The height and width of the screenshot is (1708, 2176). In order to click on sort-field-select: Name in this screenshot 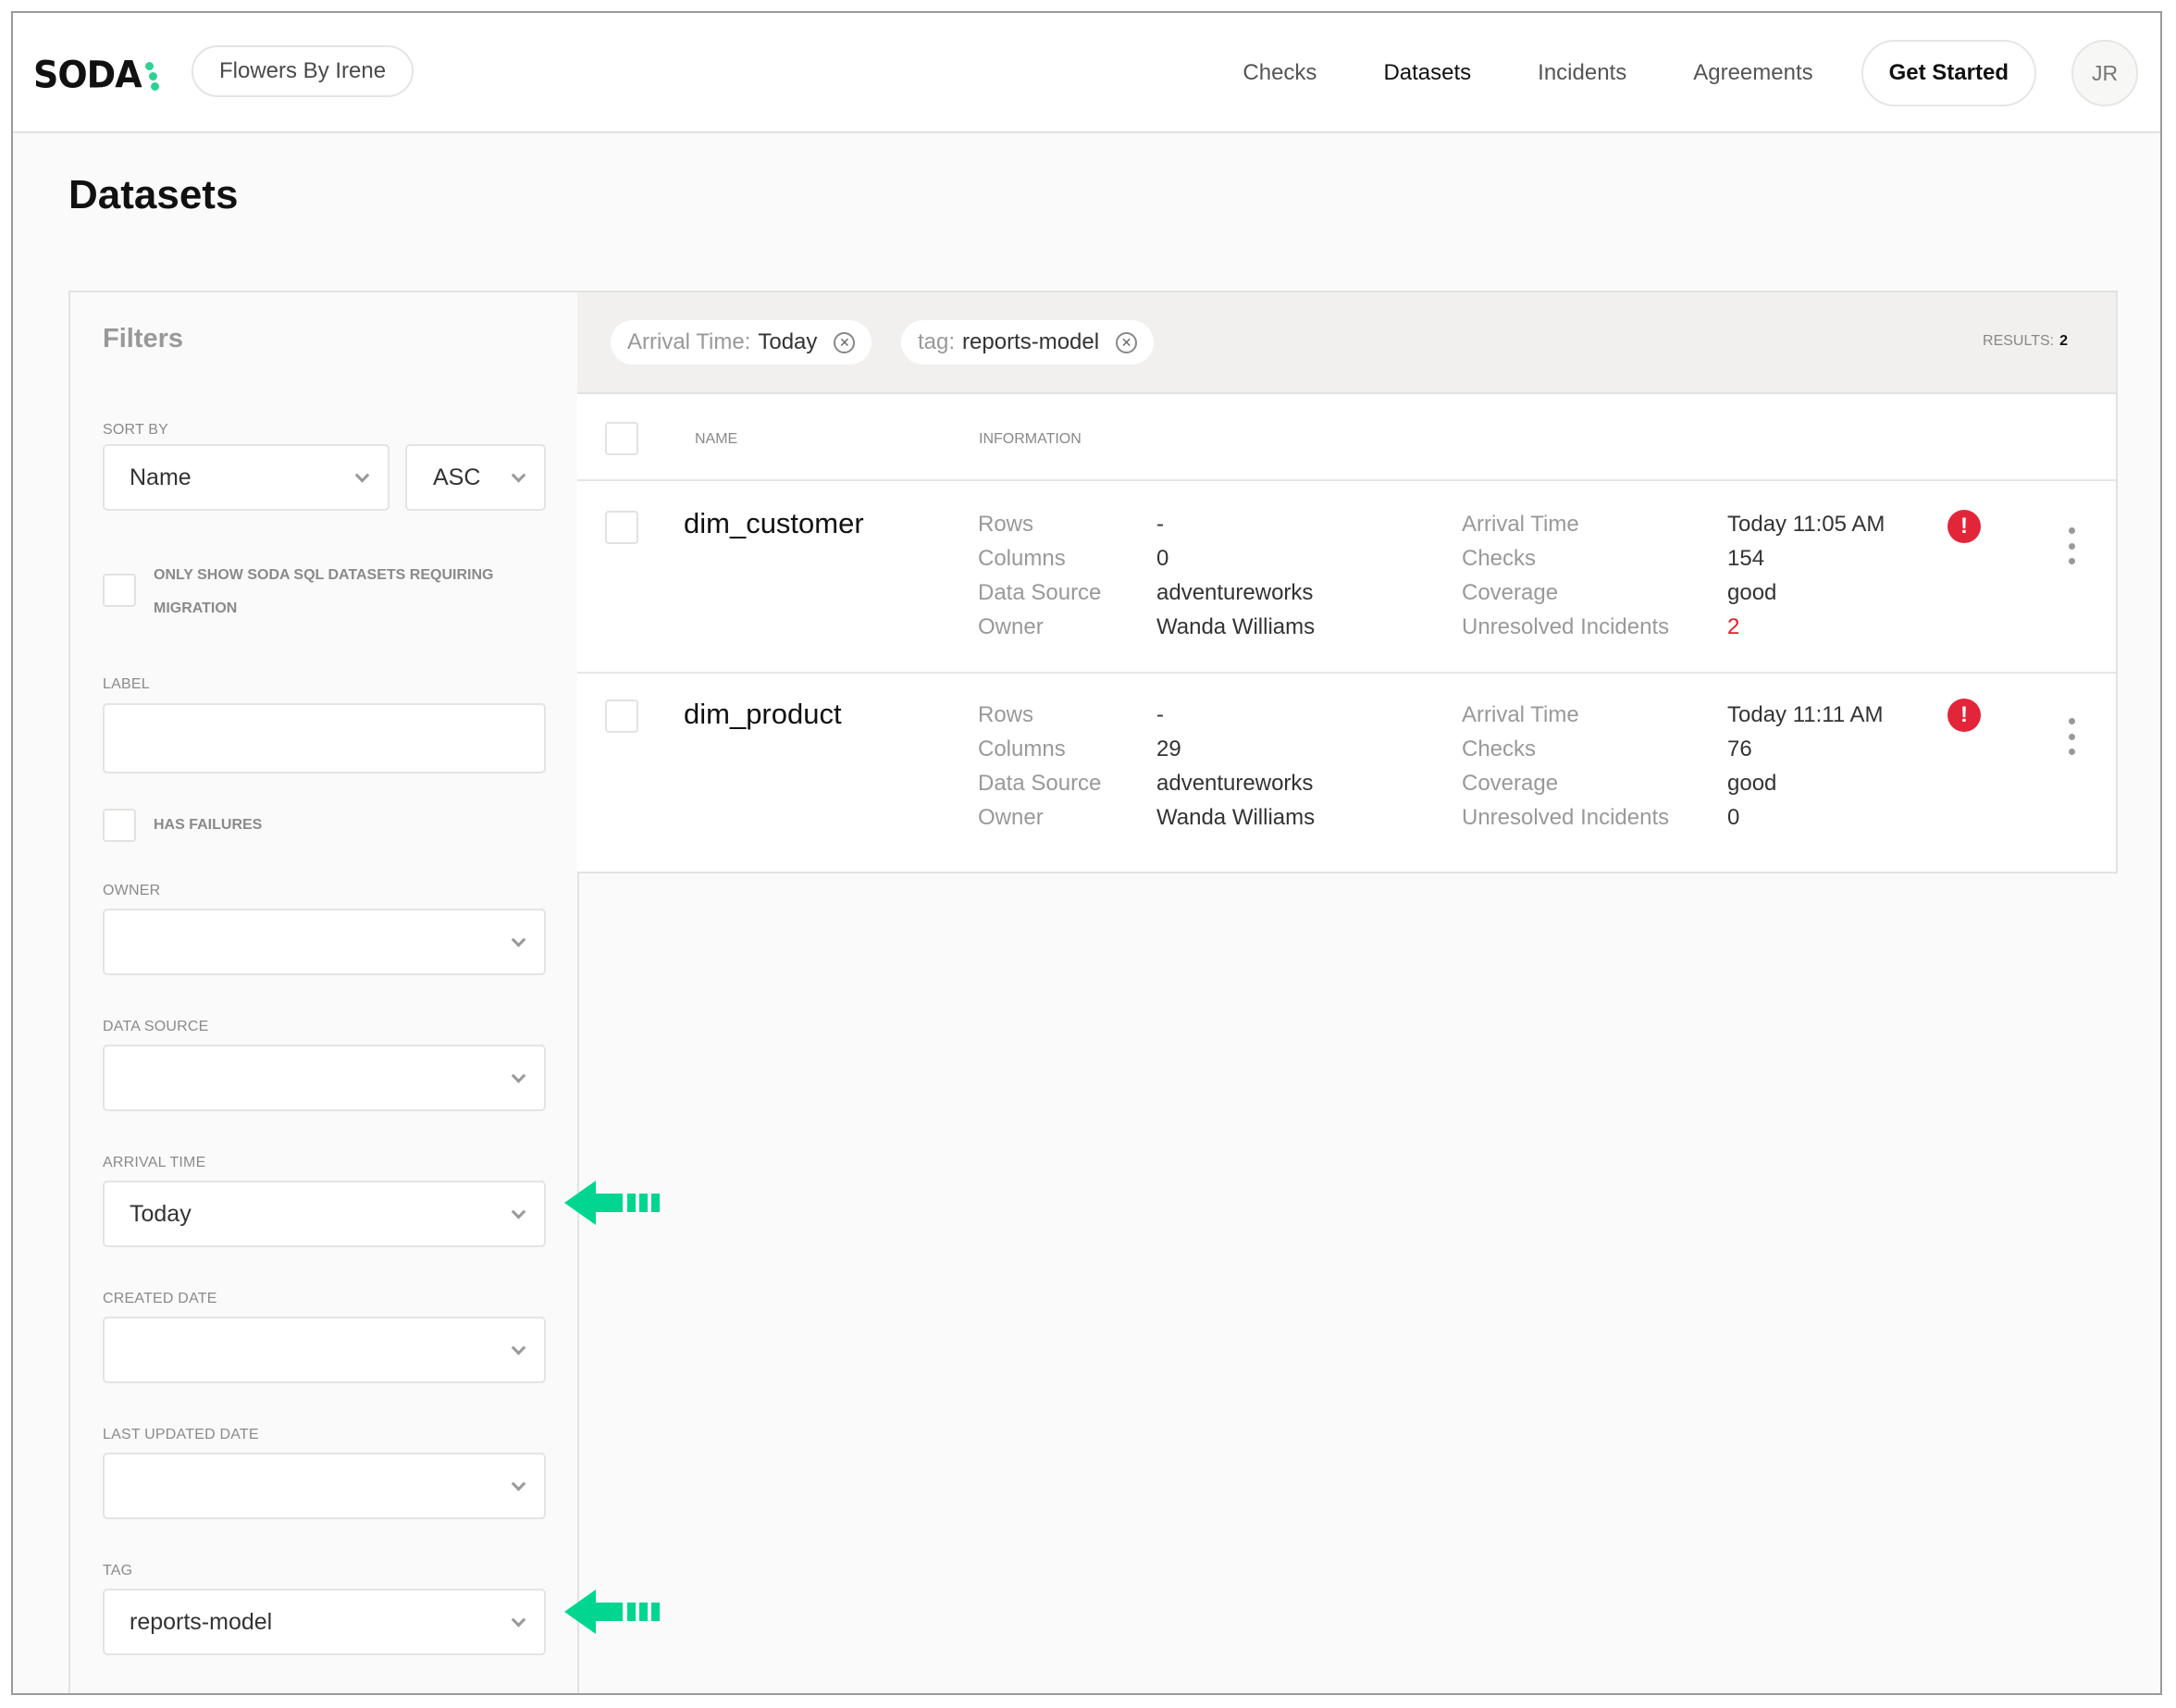, I will do `click(246, 477)`.